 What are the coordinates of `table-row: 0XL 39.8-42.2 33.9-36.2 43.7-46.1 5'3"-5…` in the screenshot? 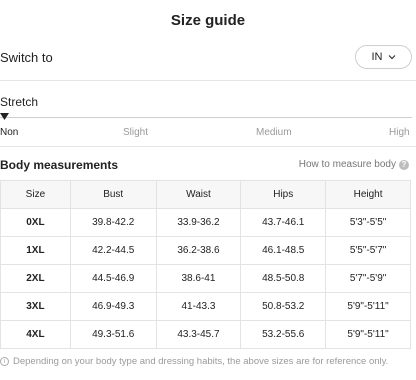 It's located at (205, 222).